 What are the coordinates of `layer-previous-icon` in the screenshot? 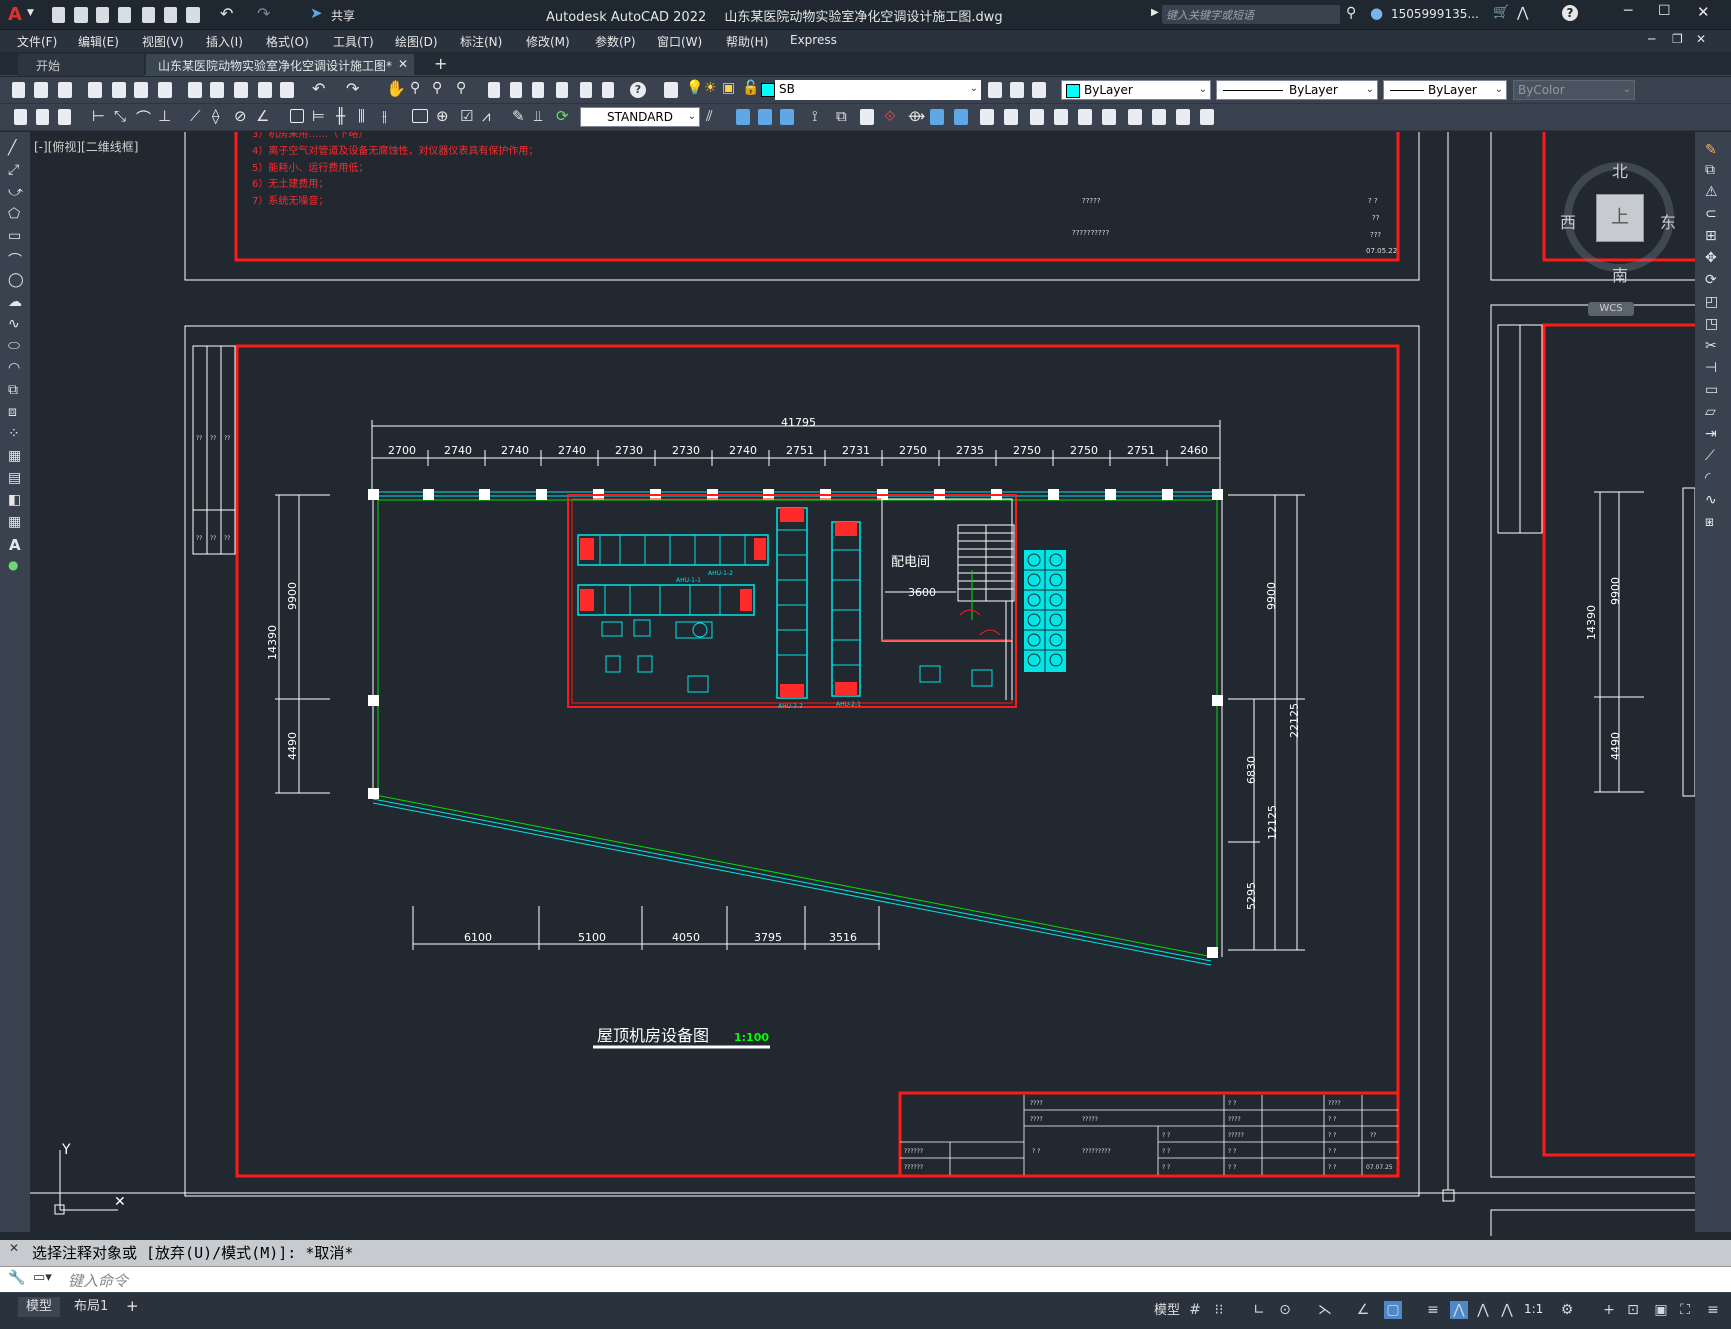 It's located at (1017, 90).